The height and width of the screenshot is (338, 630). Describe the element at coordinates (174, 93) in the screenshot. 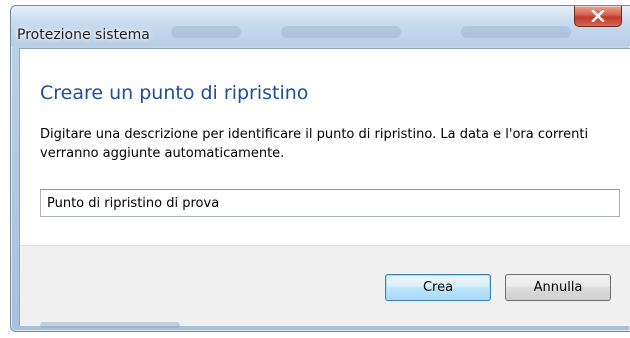

I see `dialog-heading: Creare un punto di ripristino` at that location.